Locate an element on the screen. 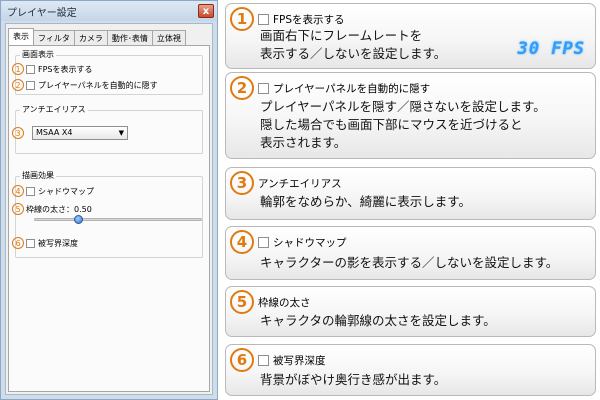 The image size is (600, 400). card-header: 3 アンチエイリアス is located at coordinates (286, 183).